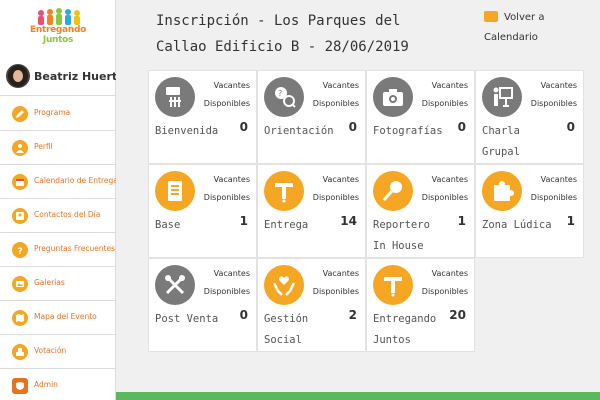  What do you see at coordinates (202, 117) in the screenshot?
I see `activity-card-bienvenida: Vacantes Disponibles Bienvenida 0` at bounding box center [202, 117].